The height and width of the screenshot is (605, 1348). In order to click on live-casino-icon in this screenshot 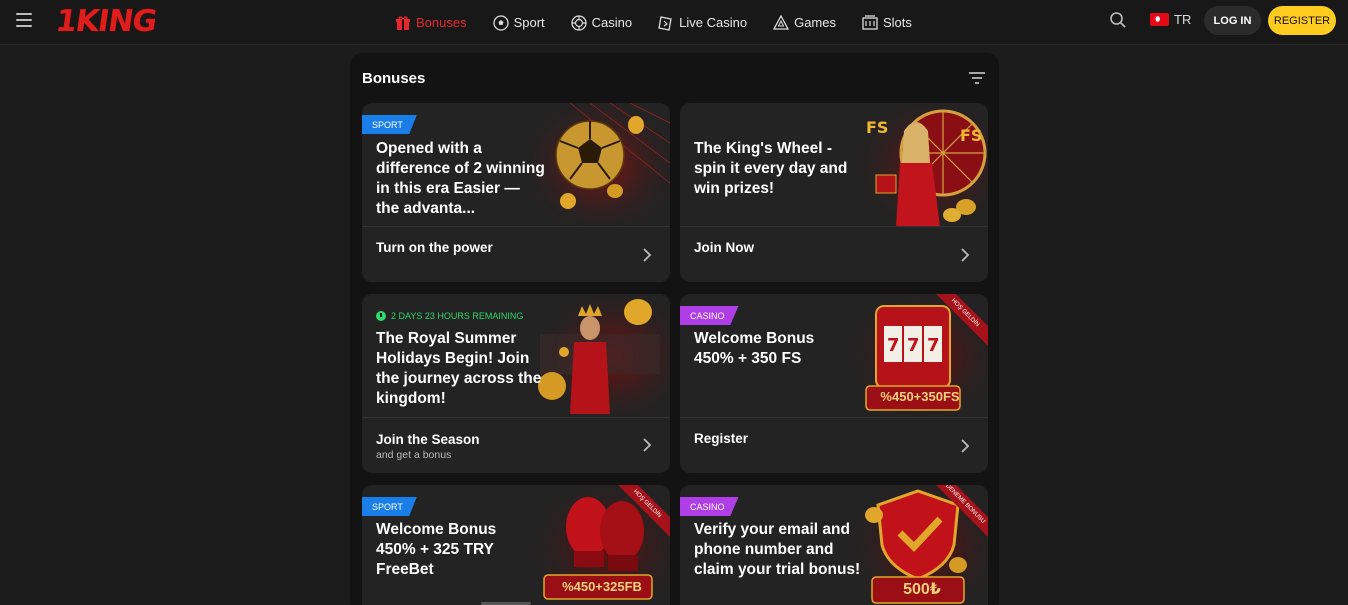, I will do `click(665, 23)`.